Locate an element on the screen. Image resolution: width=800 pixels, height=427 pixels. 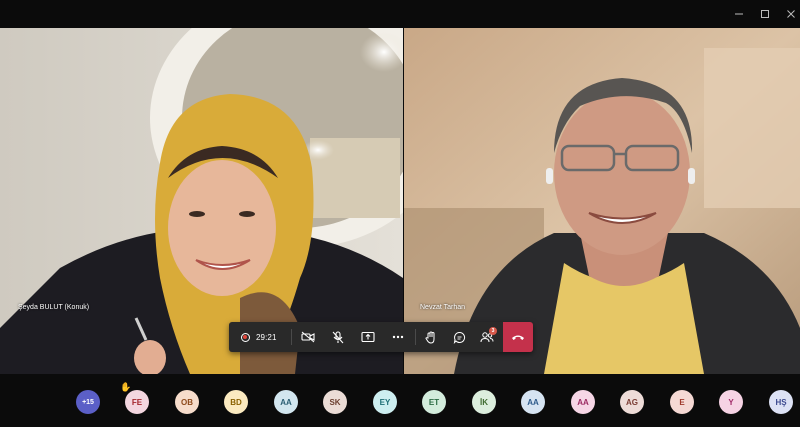
participant-avatar: Y is located at coordinates (731, 402).